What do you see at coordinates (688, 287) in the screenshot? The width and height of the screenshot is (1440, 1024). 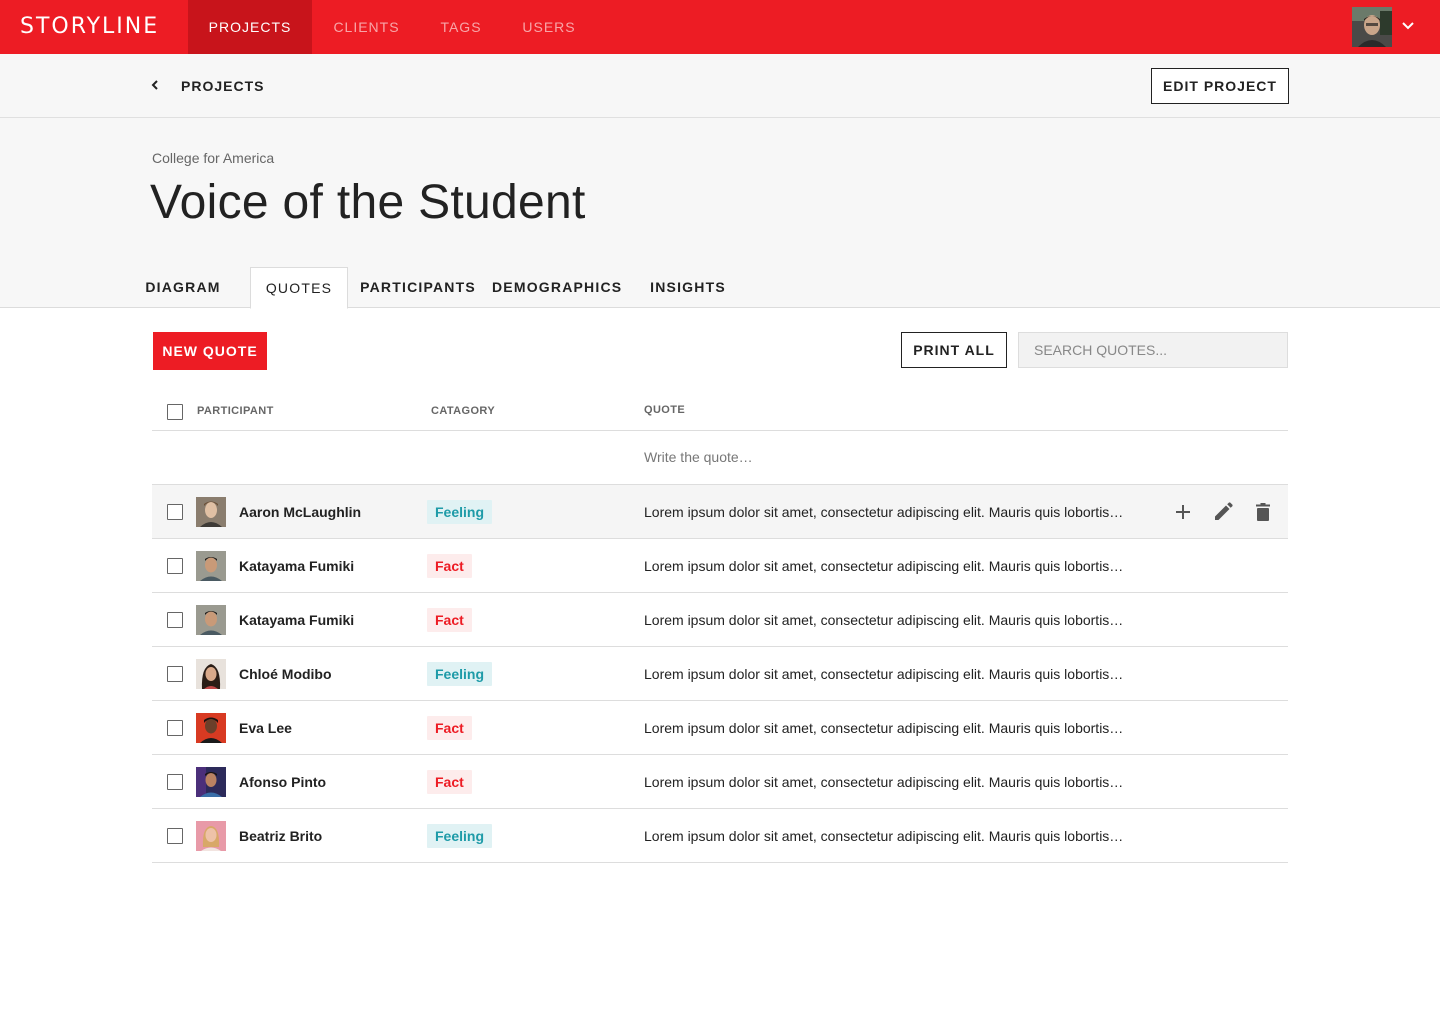 I see `tab-insights: INSIGHTS` at bounding box center [688, 287].